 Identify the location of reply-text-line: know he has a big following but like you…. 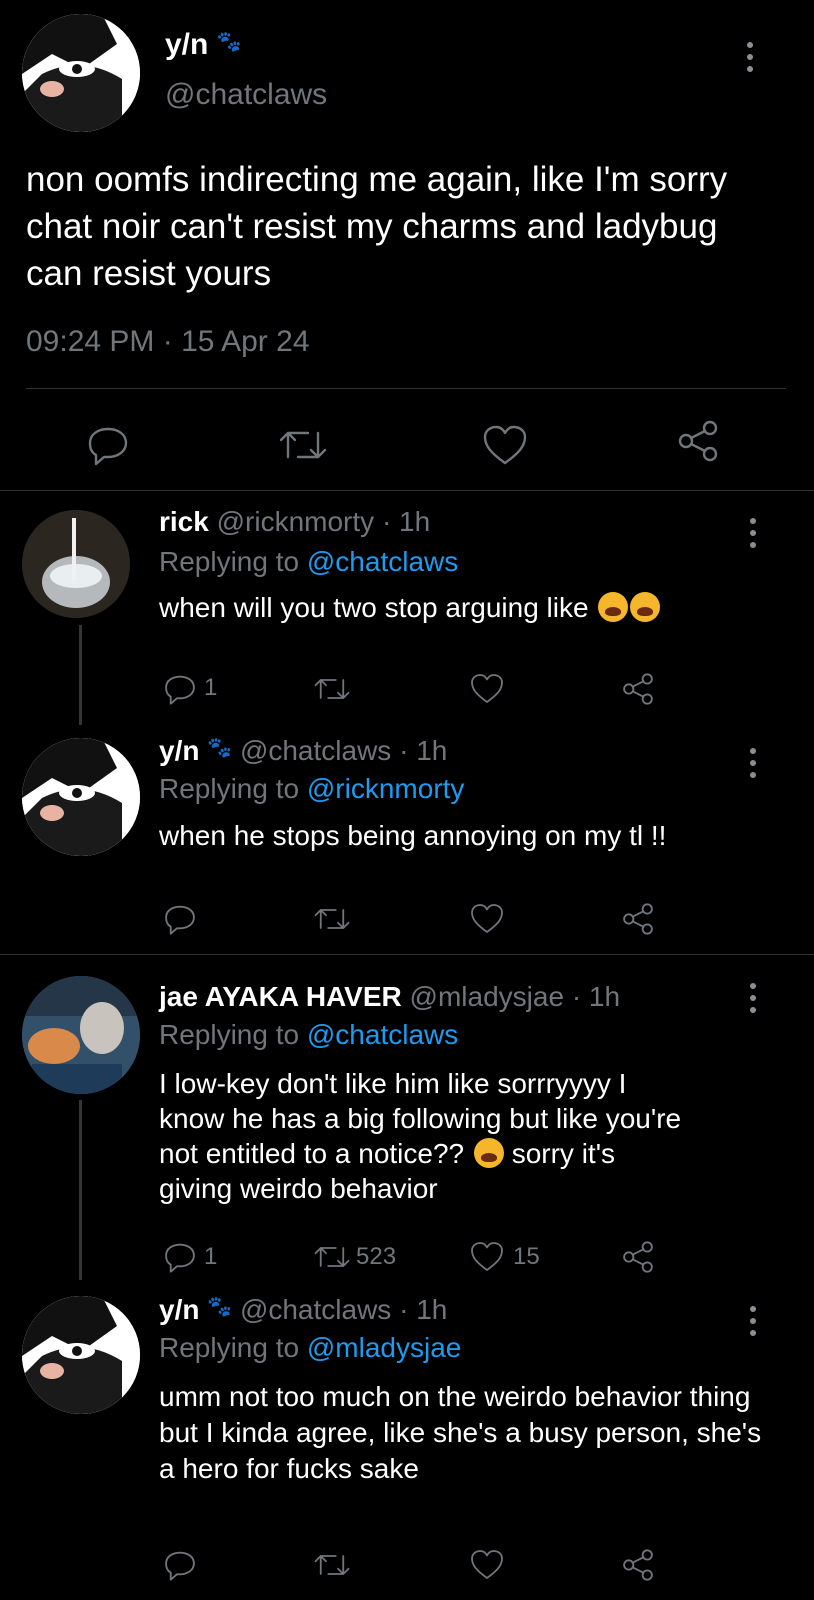
(420, 1118).